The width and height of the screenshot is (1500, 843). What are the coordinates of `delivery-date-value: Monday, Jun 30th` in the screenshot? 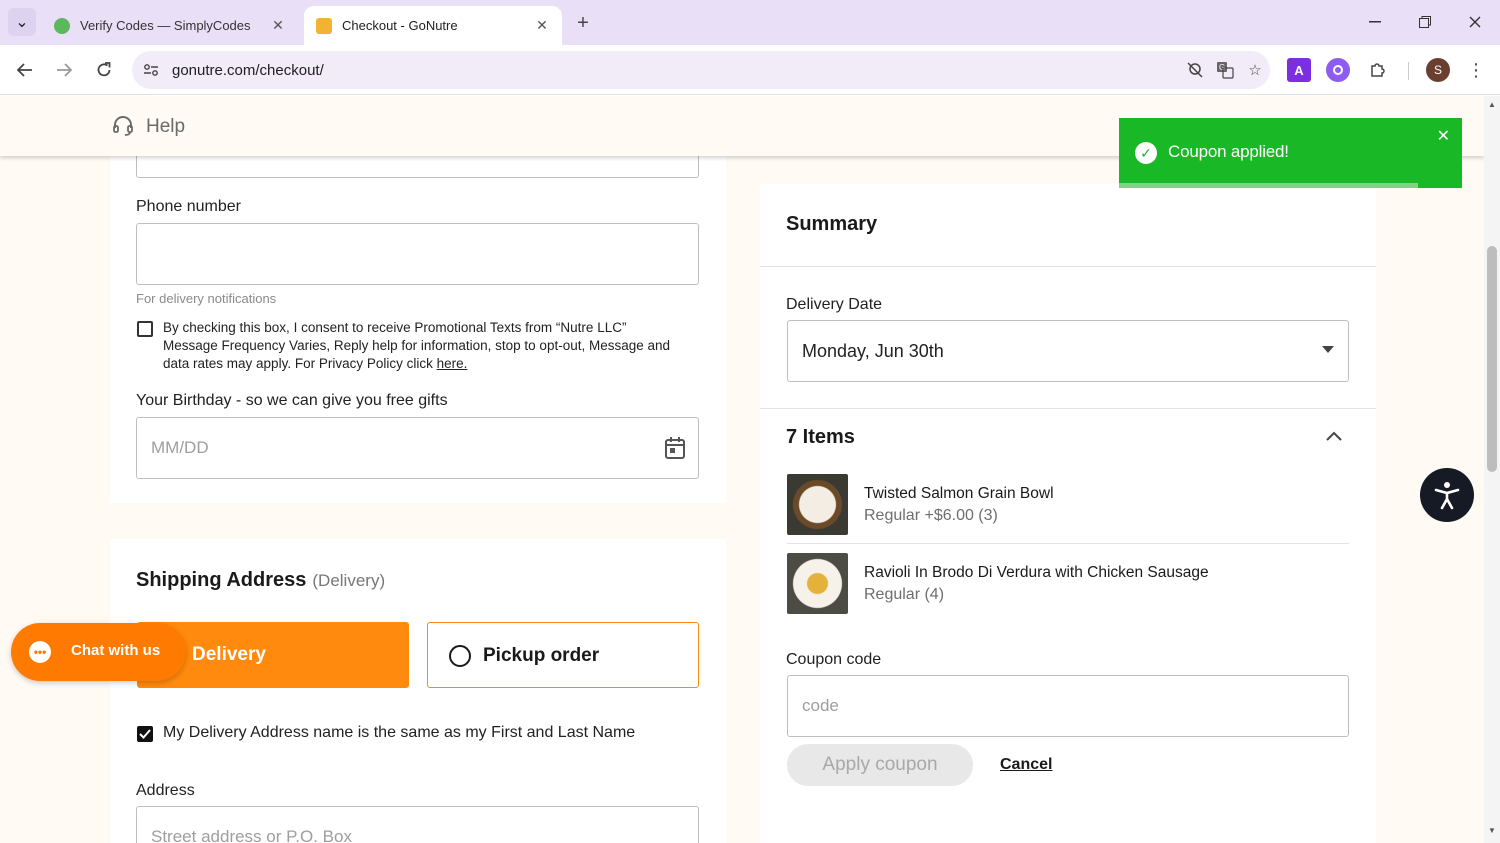 It's located at (873, 351).